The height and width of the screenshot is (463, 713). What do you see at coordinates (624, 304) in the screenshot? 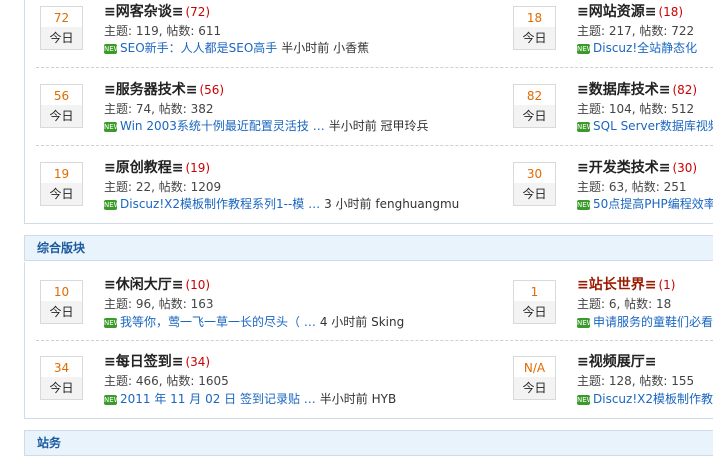
I see `forum-stats: 主题: 6, 帖数: 18` at bounding box center [624, 304].